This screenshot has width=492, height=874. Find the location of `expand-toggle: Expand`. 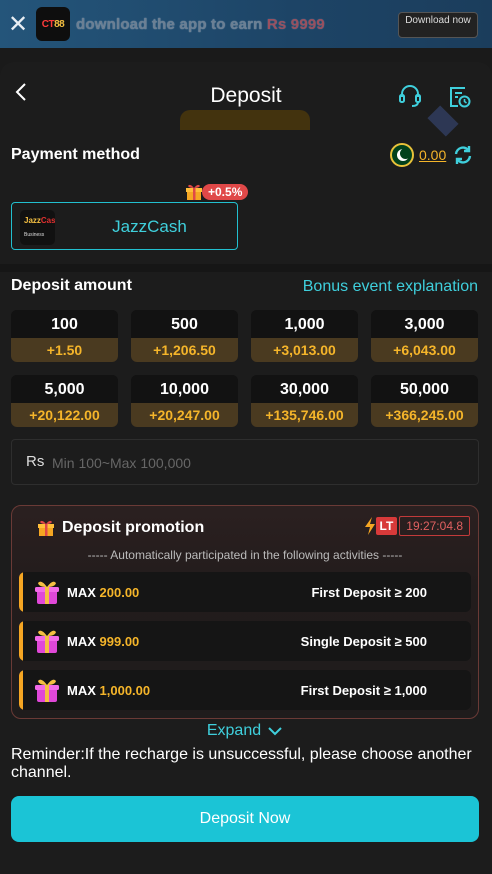

expand-toggle: Expand is located at coordinates (246, 731).